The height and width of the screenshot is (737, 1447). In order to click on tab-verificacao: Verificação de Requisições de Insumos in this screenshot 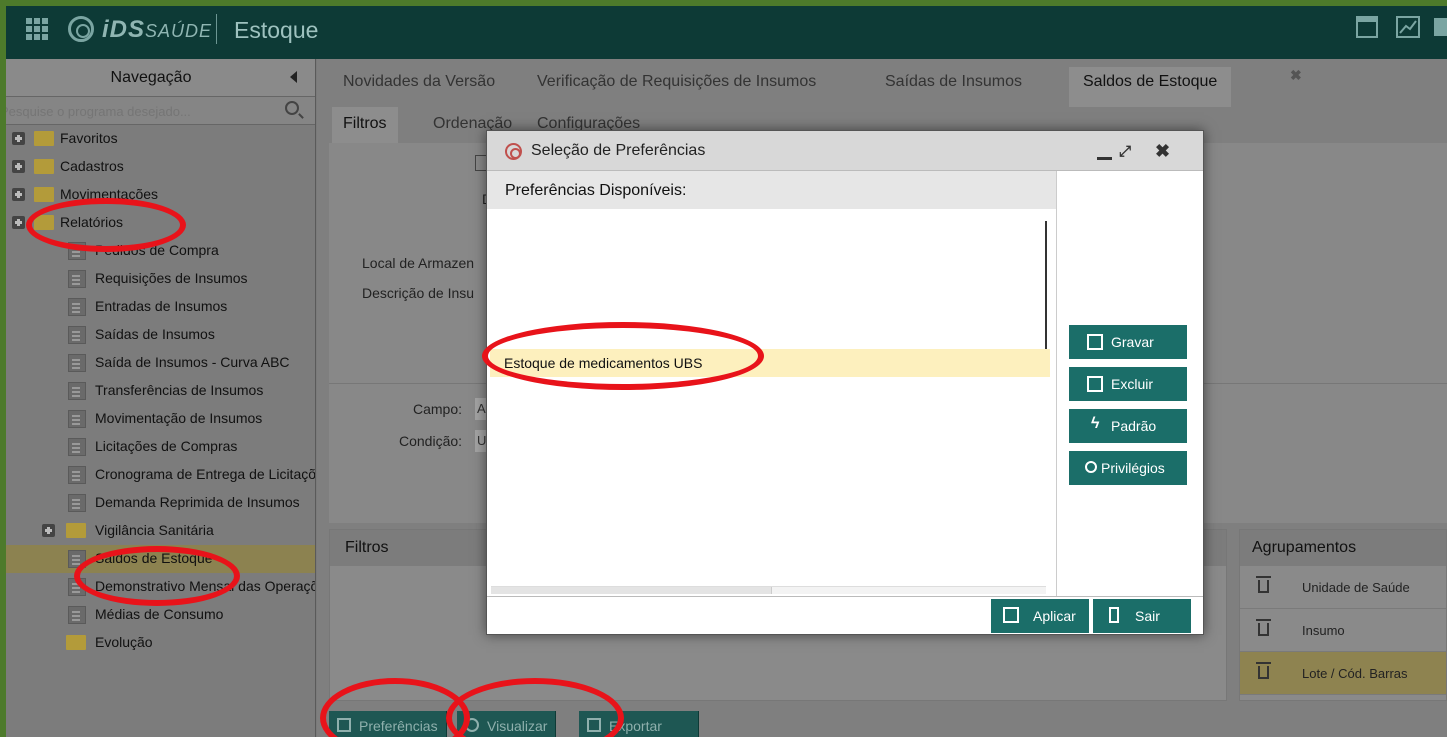, I will do `click(676, 82)`.